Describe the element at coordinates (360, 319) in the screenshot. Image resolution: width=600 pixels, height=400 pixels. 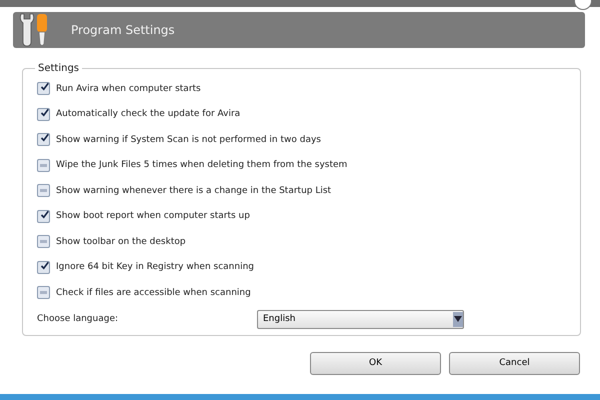
I see `language-dropdown: English` at that location.